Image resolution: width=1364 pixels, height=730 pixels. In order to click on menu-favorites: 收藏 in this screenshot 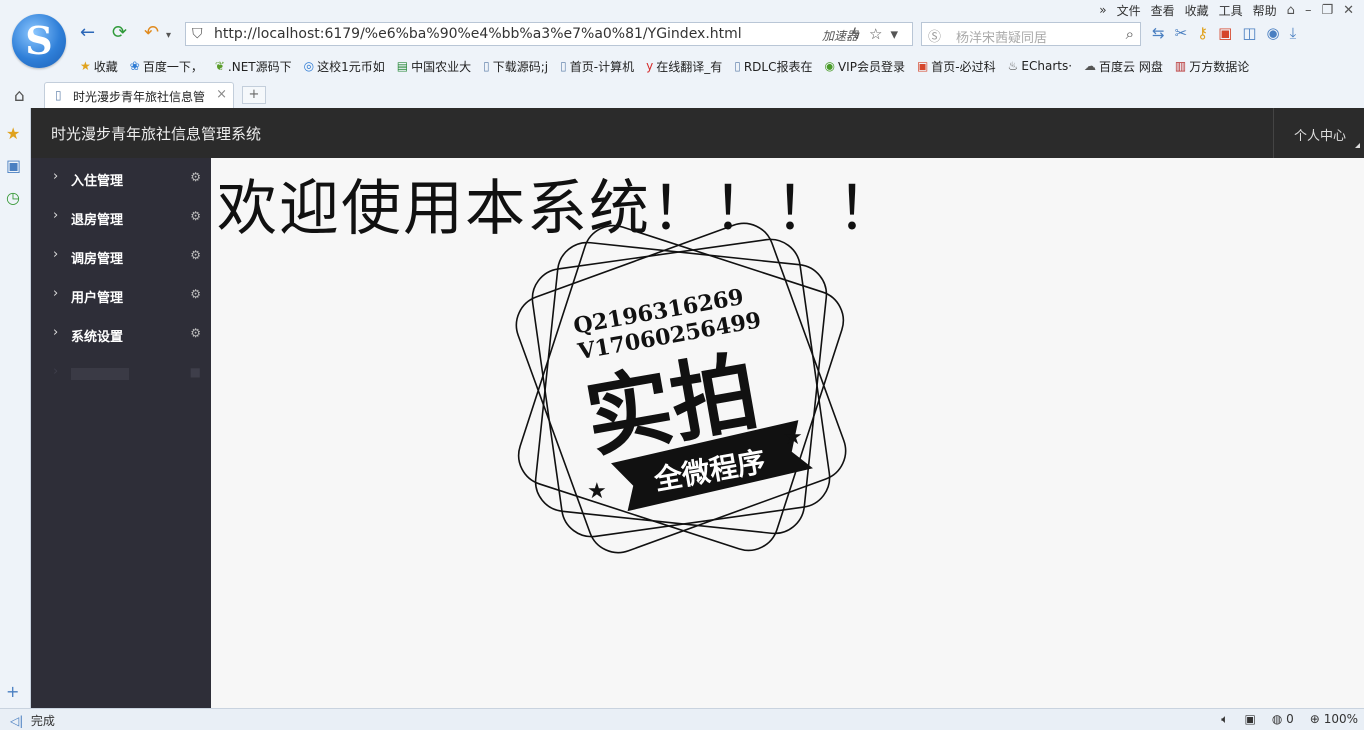, I will do `click(1197, 10)`.